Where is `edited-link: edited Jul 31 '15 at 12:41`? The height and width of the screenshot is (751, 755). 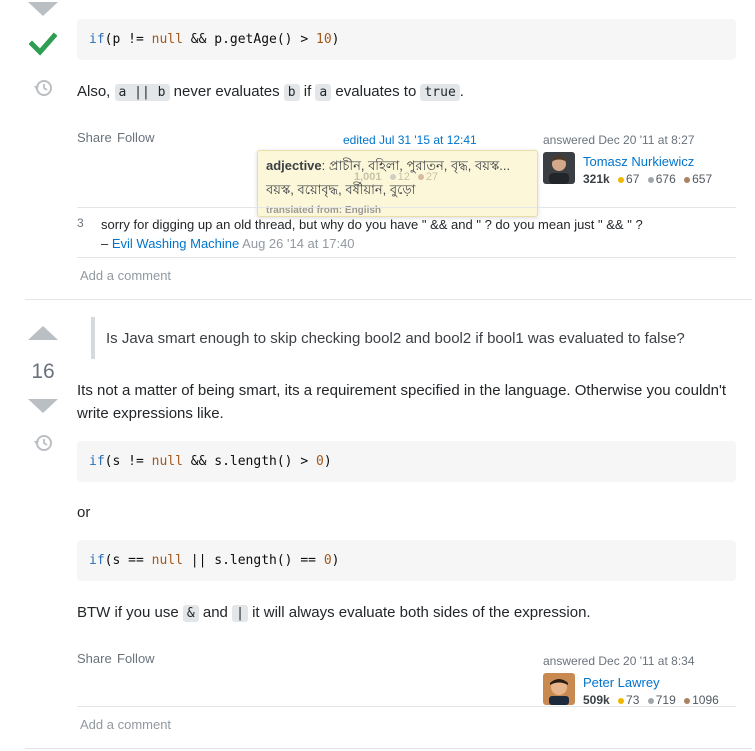 edited-link: edited Jul 31 '15 at 12:41 is located at coordinates (410, 140).